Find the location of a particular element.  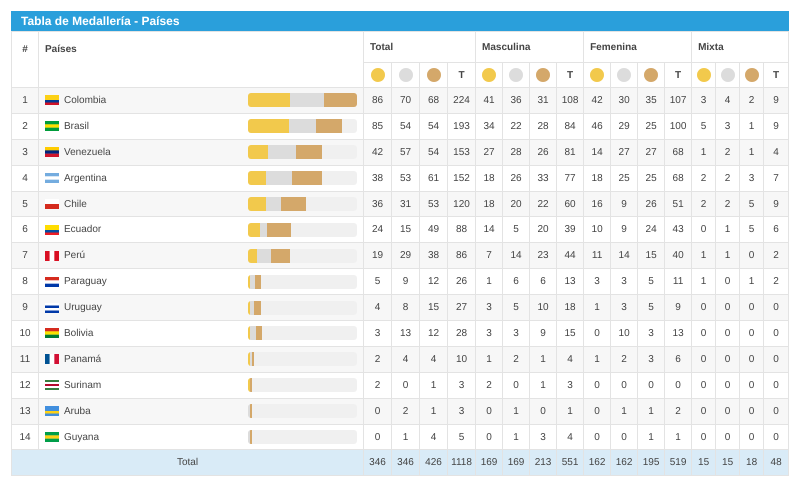

table-cell: 16 is located at coordinates (597, 204).